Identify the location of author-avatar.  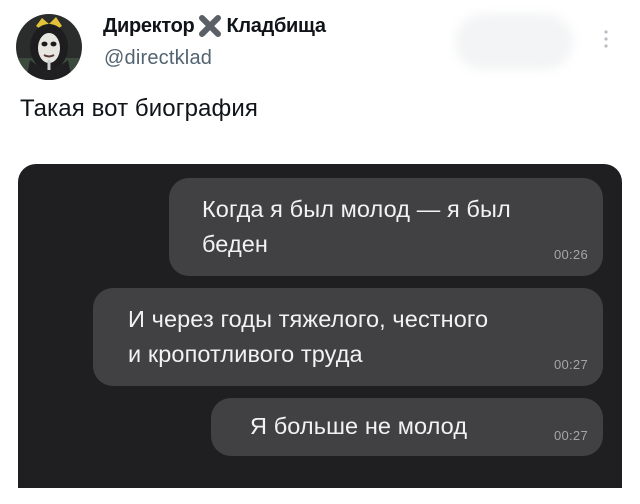
(49, 47).